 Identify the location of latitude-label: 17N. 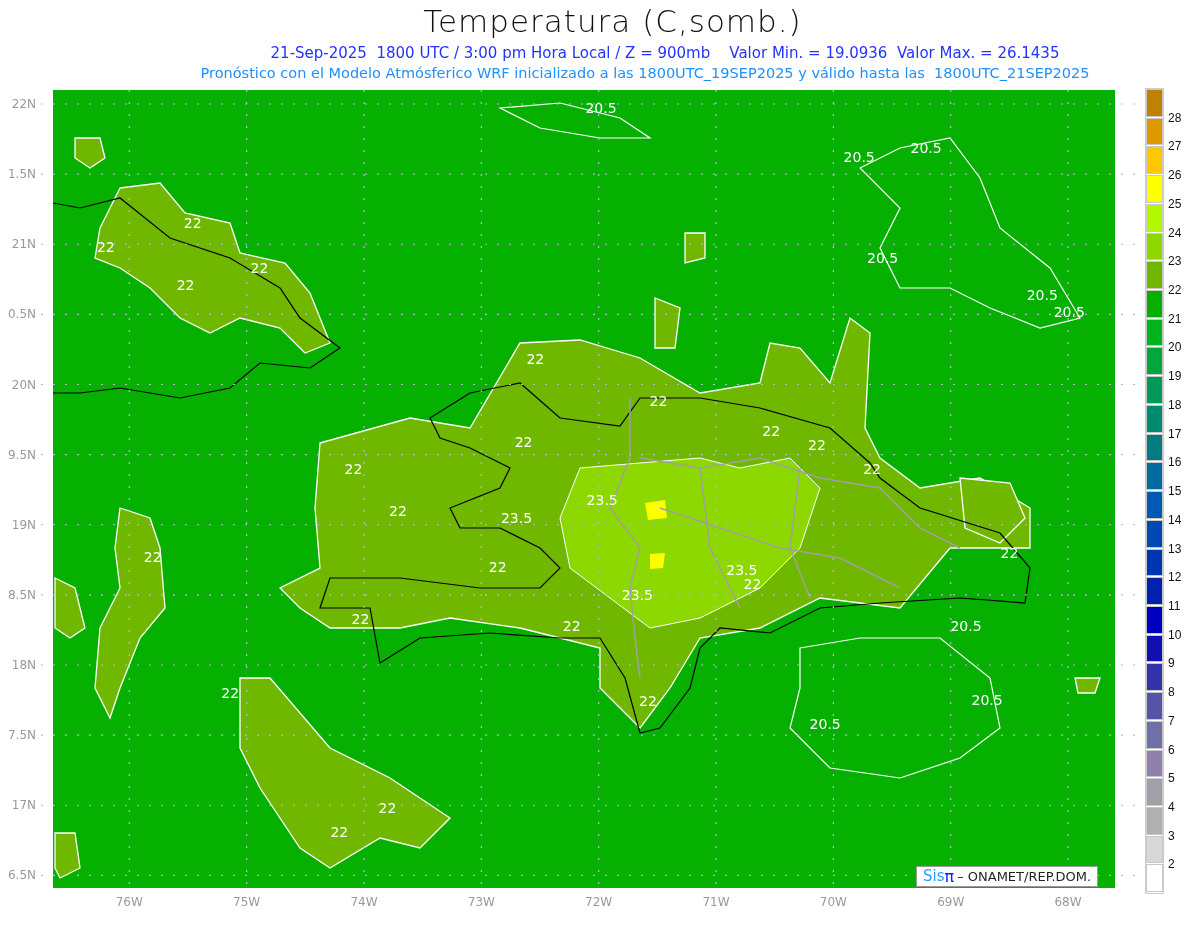
(23, 805).